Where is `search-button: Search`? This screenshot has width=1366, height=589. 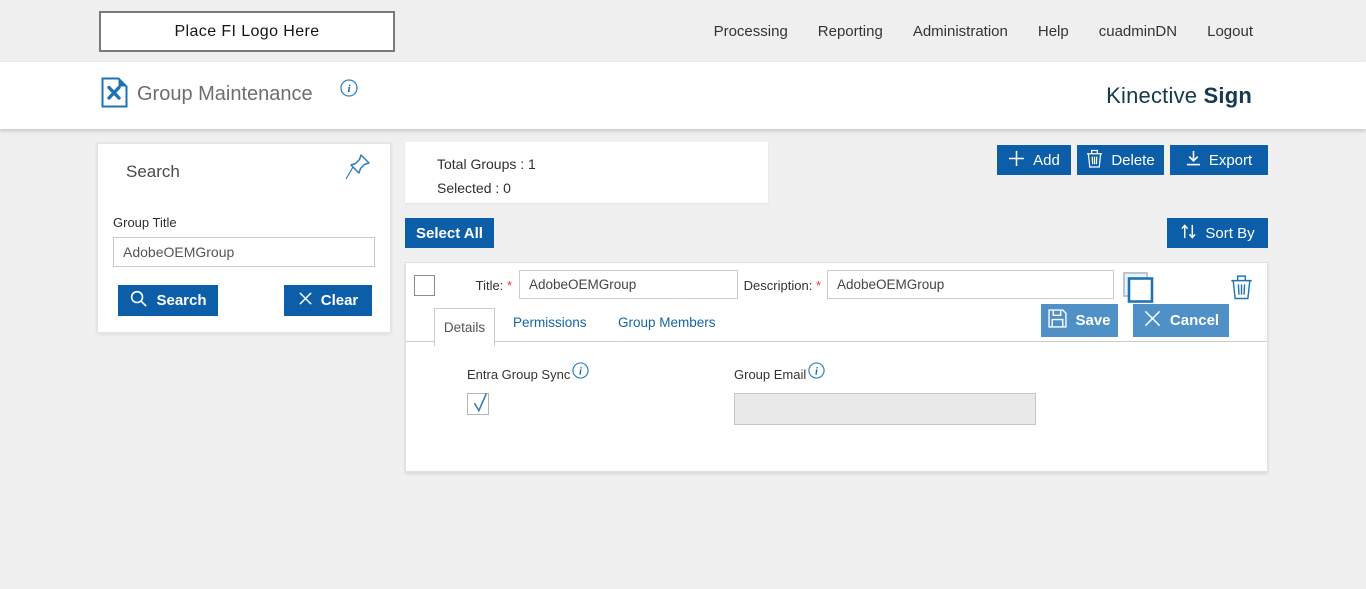 search-button: Search is located at coordinates (168, 300).